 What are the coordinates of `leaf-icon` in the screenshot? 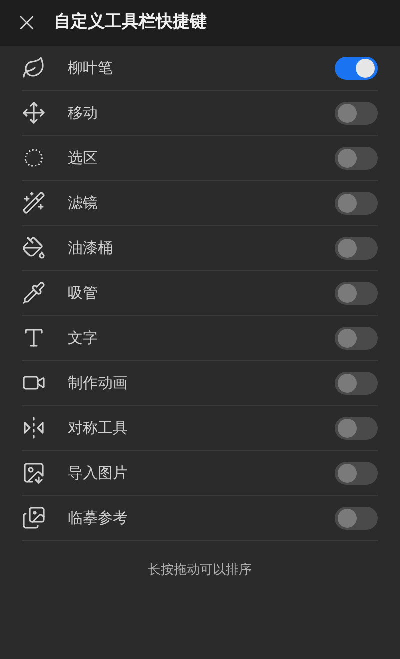 It's located at (34, 68).